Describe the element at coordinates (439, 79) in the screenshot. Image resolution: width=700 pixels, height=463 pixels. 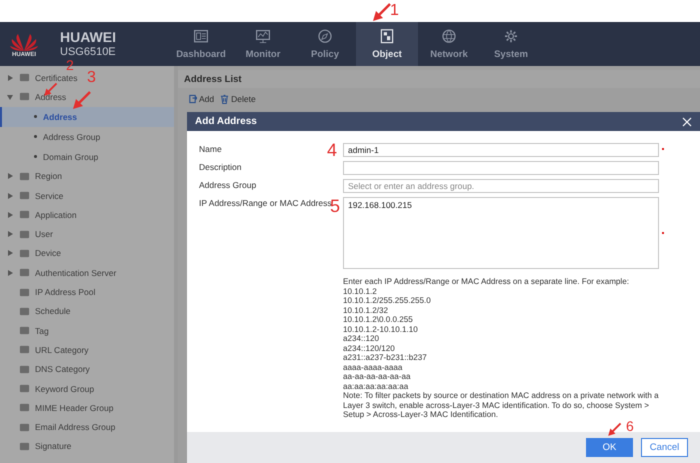
I see `list-title: Address List` at that location.